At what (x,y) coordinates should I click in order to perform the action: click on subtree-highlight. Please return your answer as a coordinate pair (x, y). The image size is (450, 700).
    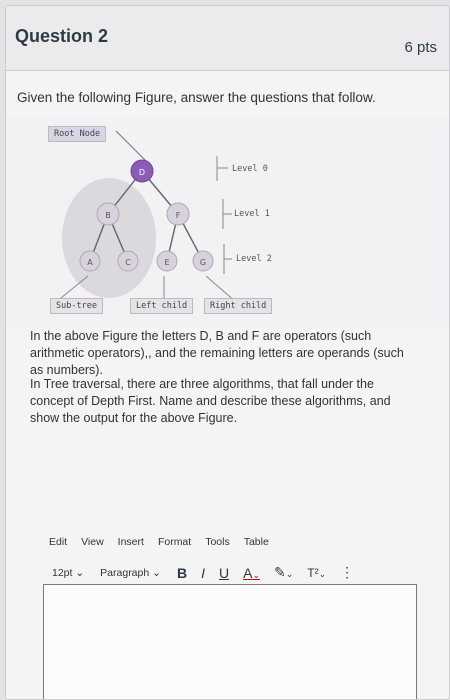
    Looking at the image, I should click on (109, 238).